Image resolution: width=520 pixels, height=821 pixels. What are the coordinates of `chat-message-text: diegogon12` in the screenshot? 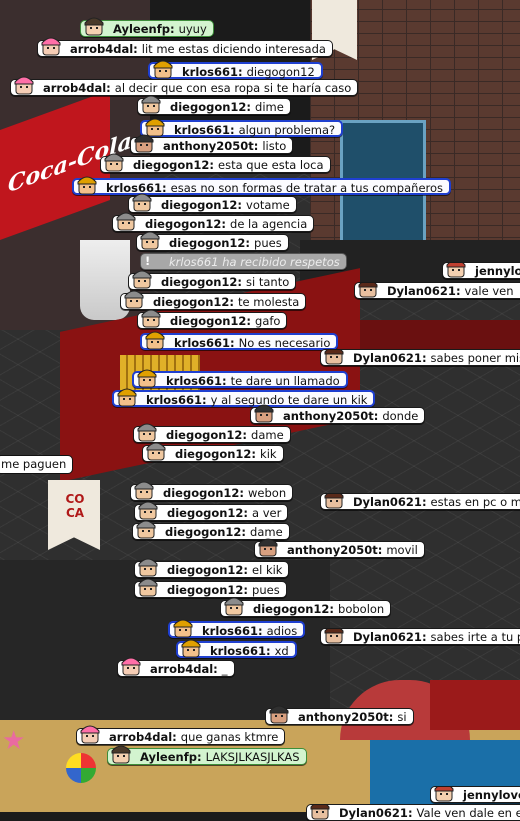 It's located at (280, 72).